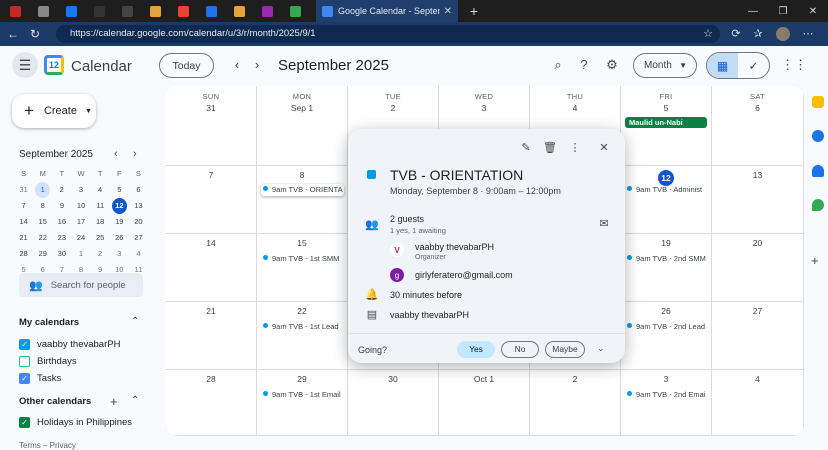 The width and height of the screenshot is (828, 450). What do you see at coordinates (25, 65) in the screenshot?
I see `main-menu-icon: ☰` at bounding box center [25, 65].